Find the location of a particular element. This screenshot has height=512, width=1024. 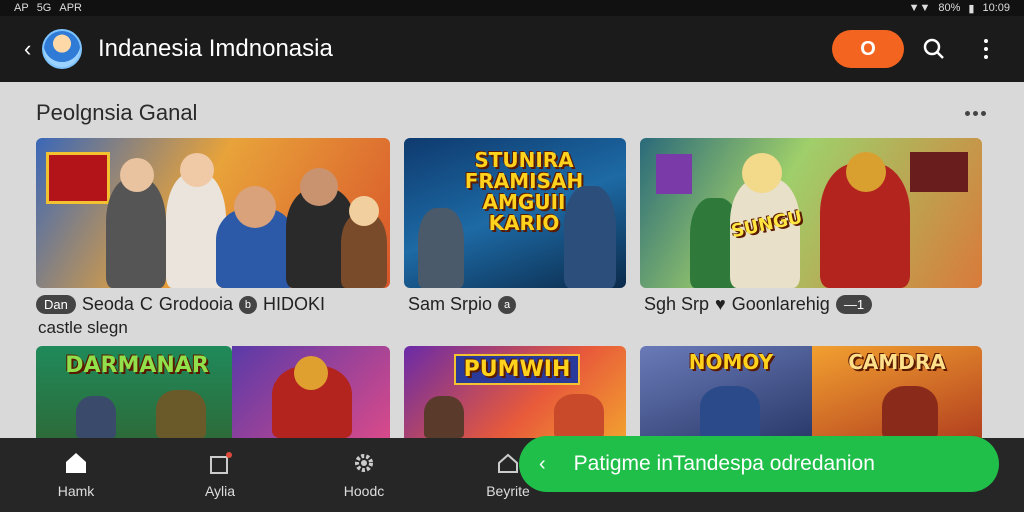

card-extra: HIDOKI is located at coordinates (293, 304).